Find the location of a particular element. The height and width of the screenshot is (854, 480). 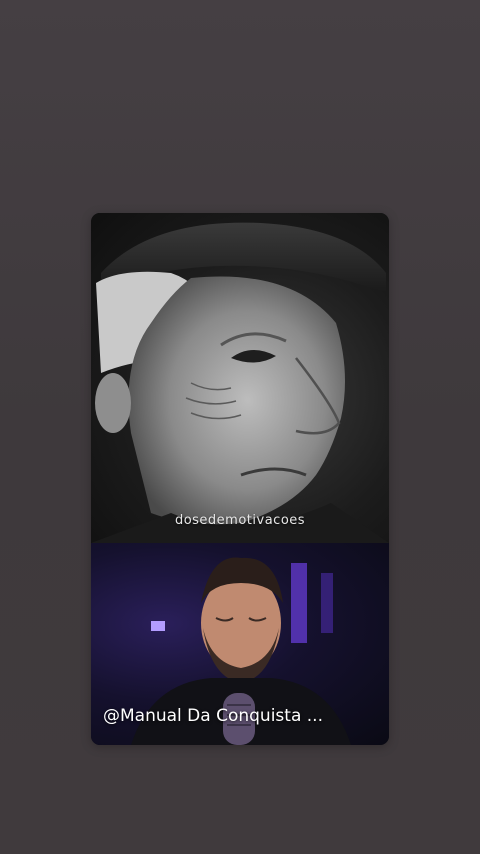

watermark-text: dosedemotivacoes is located at coordinates (240, 520).